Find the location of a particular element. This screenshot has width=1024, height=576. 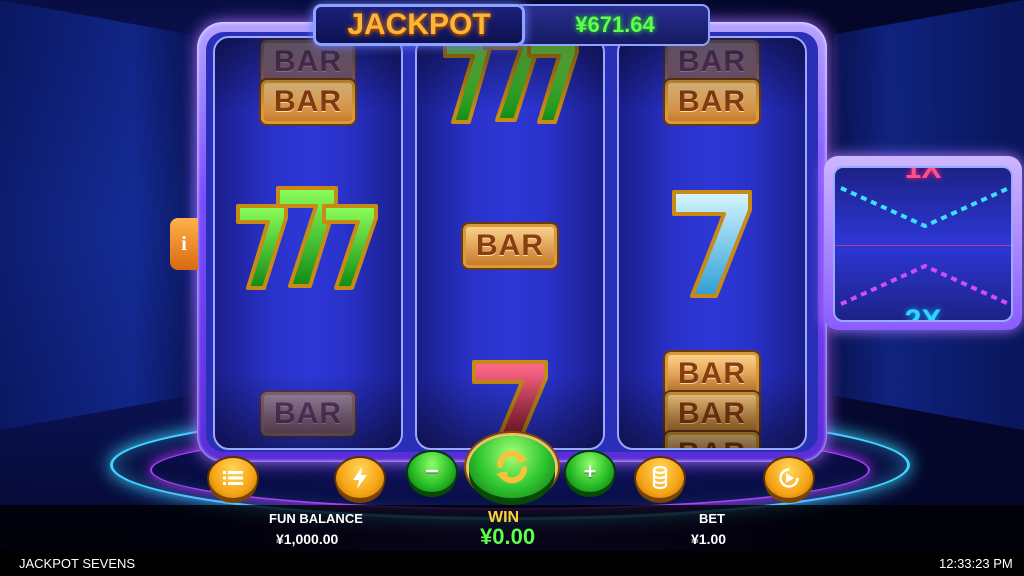

lightning-icon is located at coordinates (360, 478).